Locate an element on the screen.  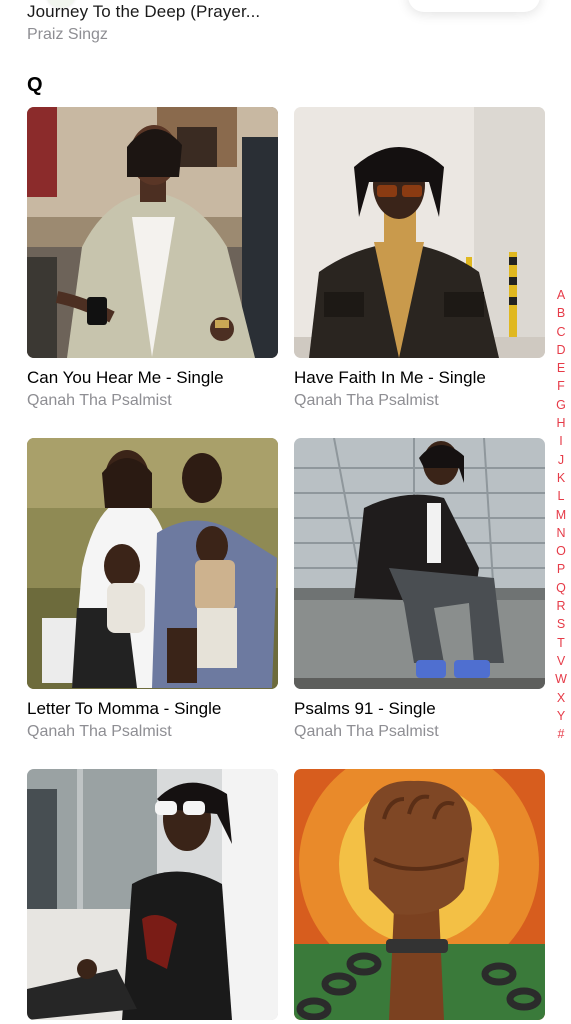
album-title: Have Faith In Me - Single is located at coordinates (419, 378).